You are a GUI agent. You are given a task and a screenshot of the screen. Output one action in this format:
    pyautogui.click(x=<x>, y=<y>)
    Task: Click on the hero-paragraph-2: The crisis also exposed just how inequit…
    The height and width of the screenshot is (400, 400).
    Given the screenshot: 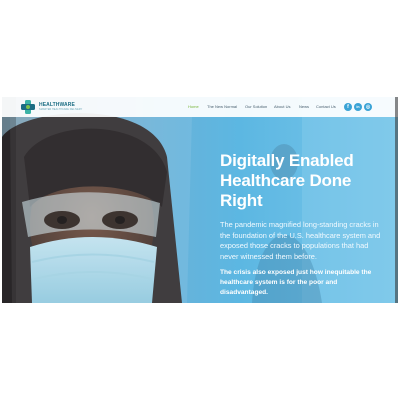 What is the action you would take?
    pyautogui.click(x=296, y=282)
    